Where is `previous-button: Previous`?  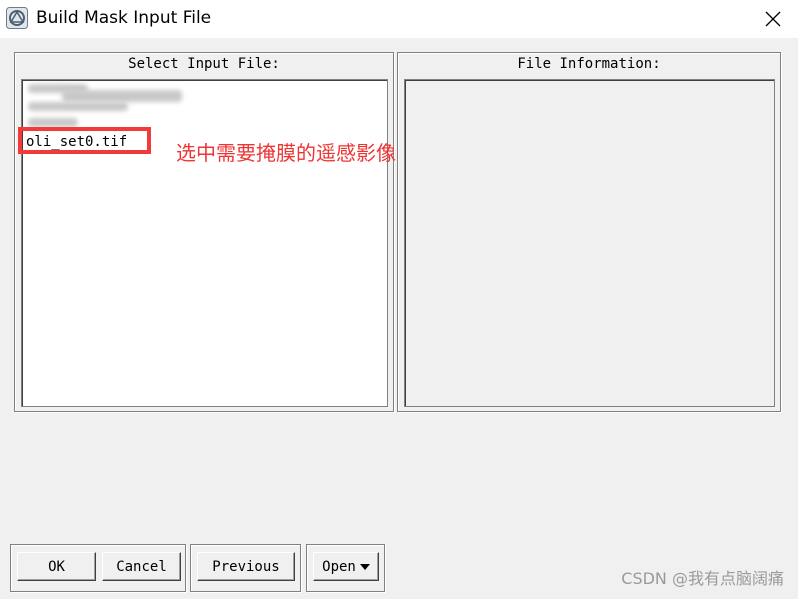 previous-button: Previous is located at coordinates (246, 566).